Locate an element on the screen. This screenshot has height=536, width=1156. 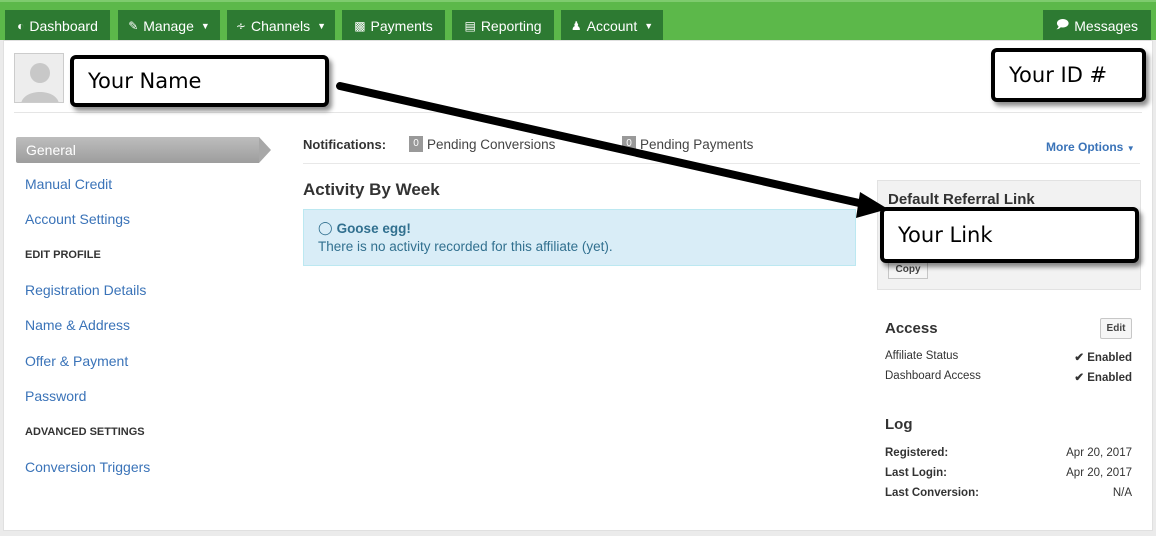
pending-conversions-label: Pending Conversions is located at coordinates (491, 144).